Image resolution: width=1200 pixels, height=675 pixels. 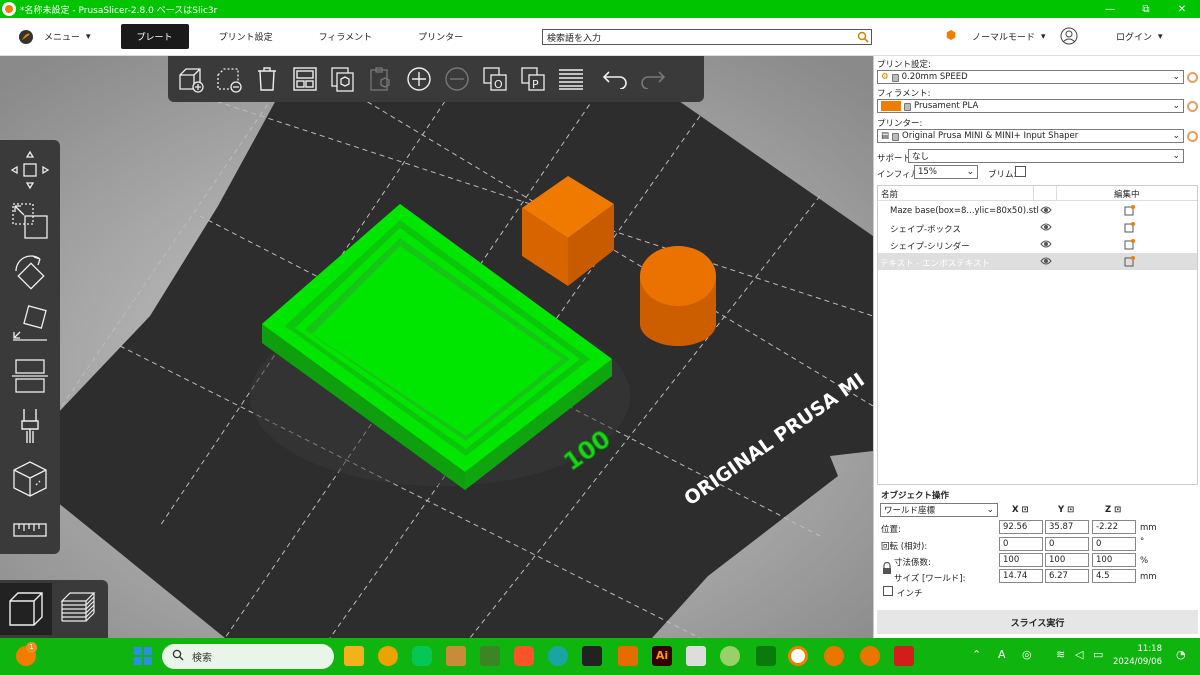 I want to click on tab-print-settings: プリント設定, so click(x=246, y=36).